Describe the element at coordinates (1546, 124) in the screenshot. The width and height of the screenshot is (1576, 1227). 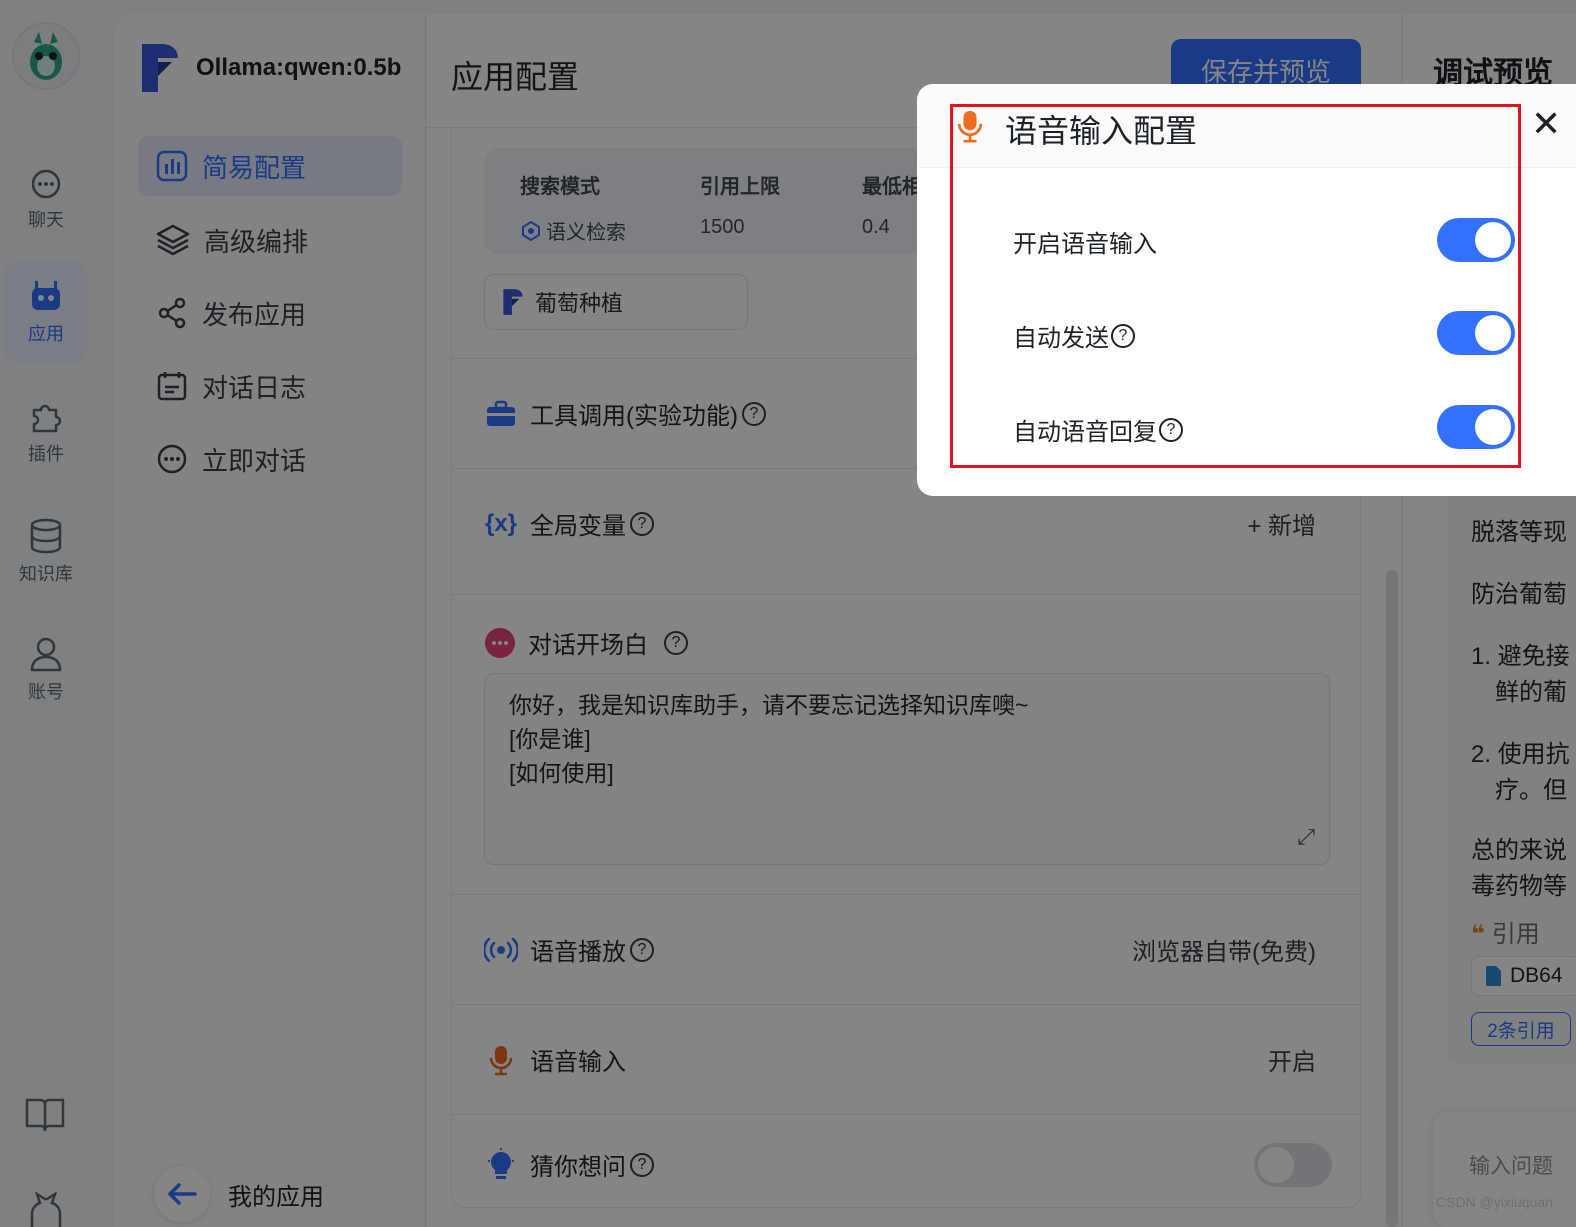
I see `close-icon: ✕` at that location.